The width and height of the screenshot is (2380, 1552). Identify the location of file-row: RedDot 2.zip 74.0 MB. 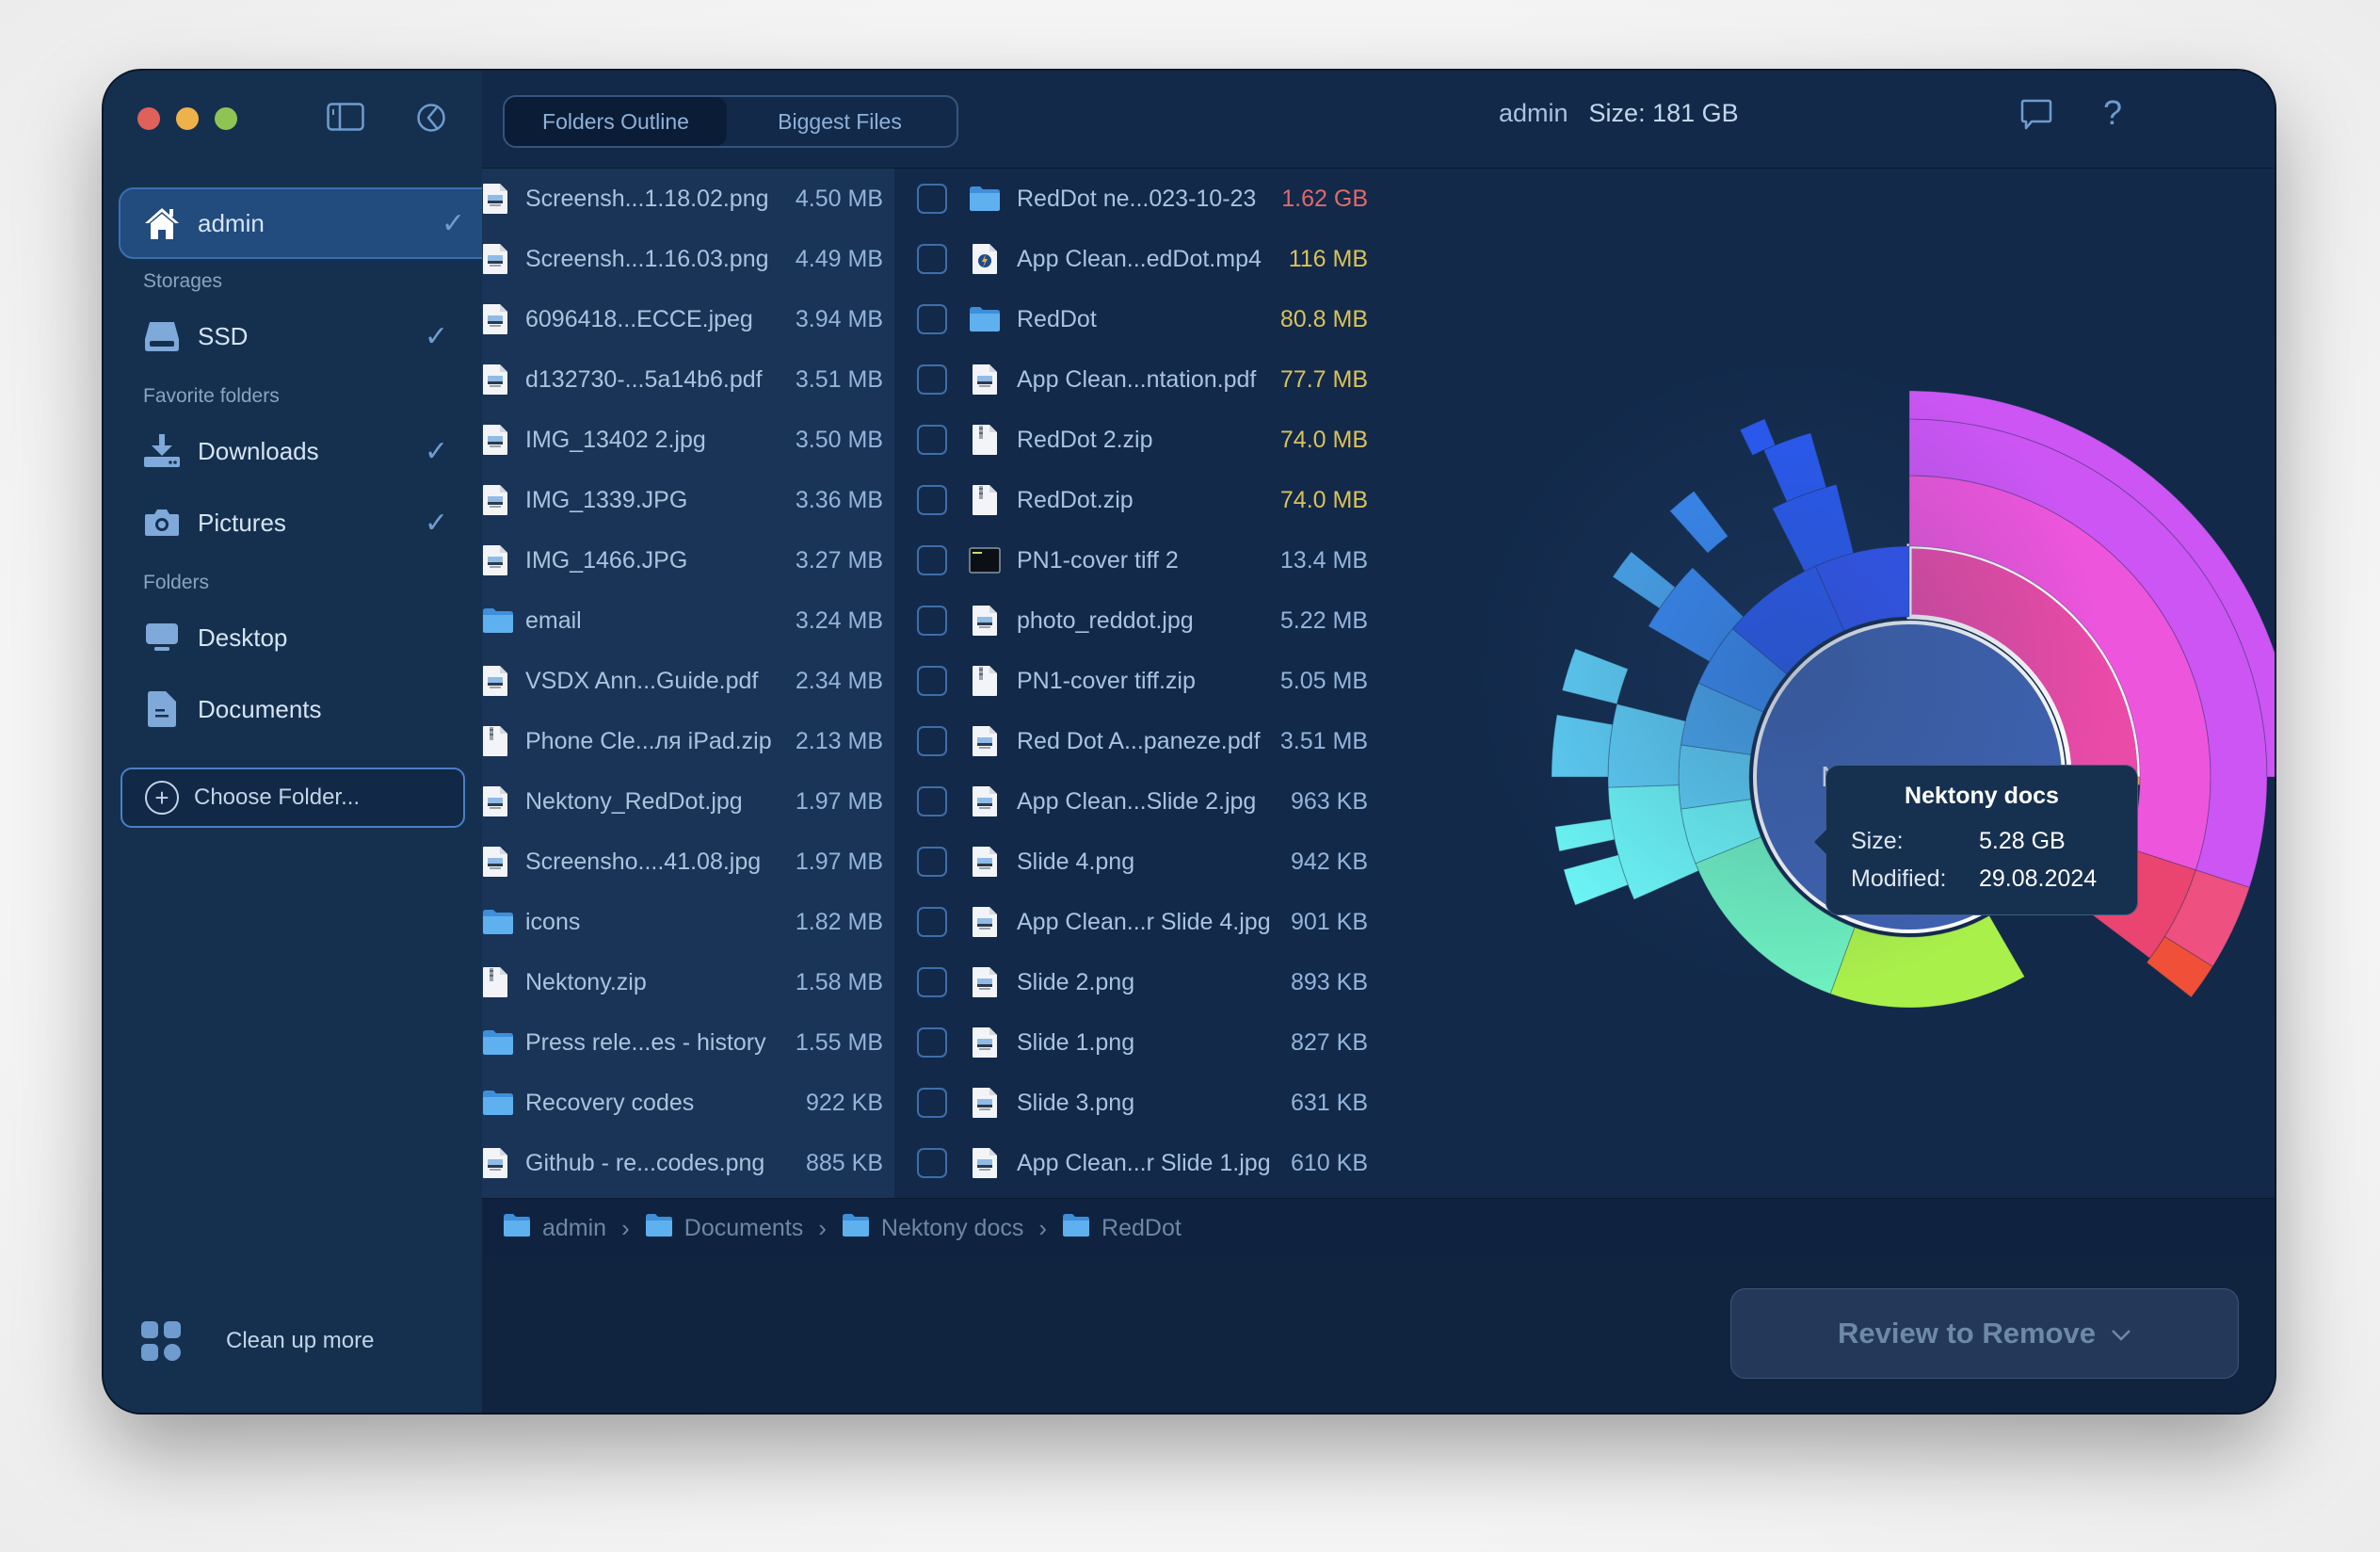
(1135, 440).